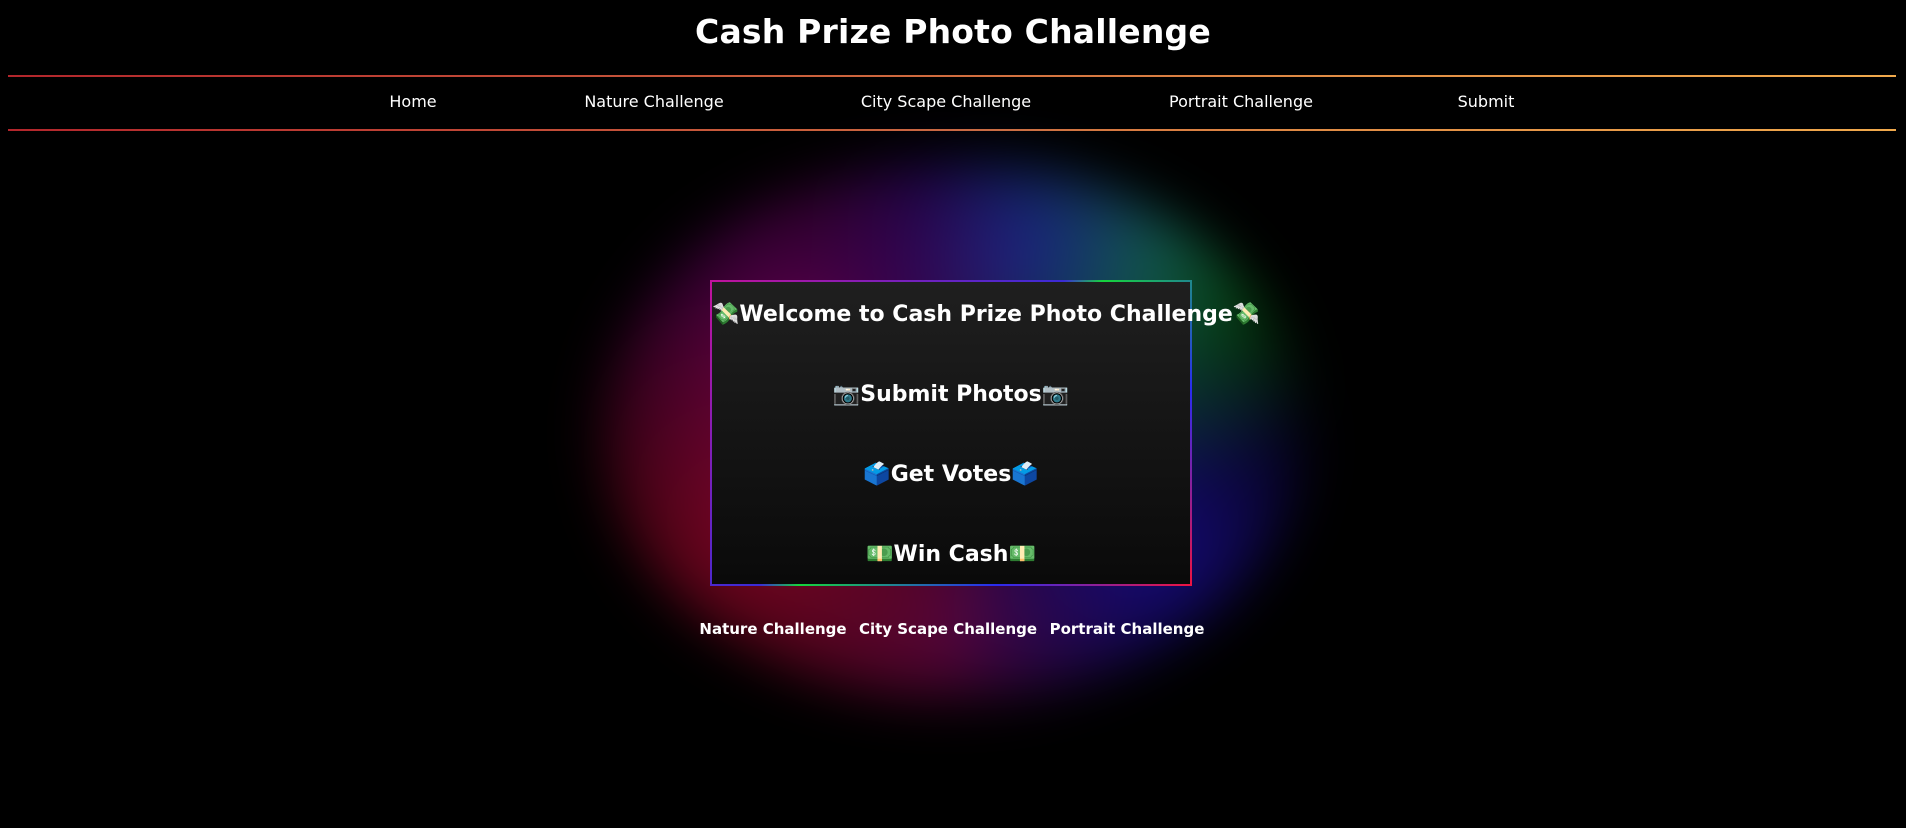 The height and width of the screenshot is (828, 1906). Describe the element at coordinates (412, 101) in the screenshot. I see `nav-item-home: Home` at that location.